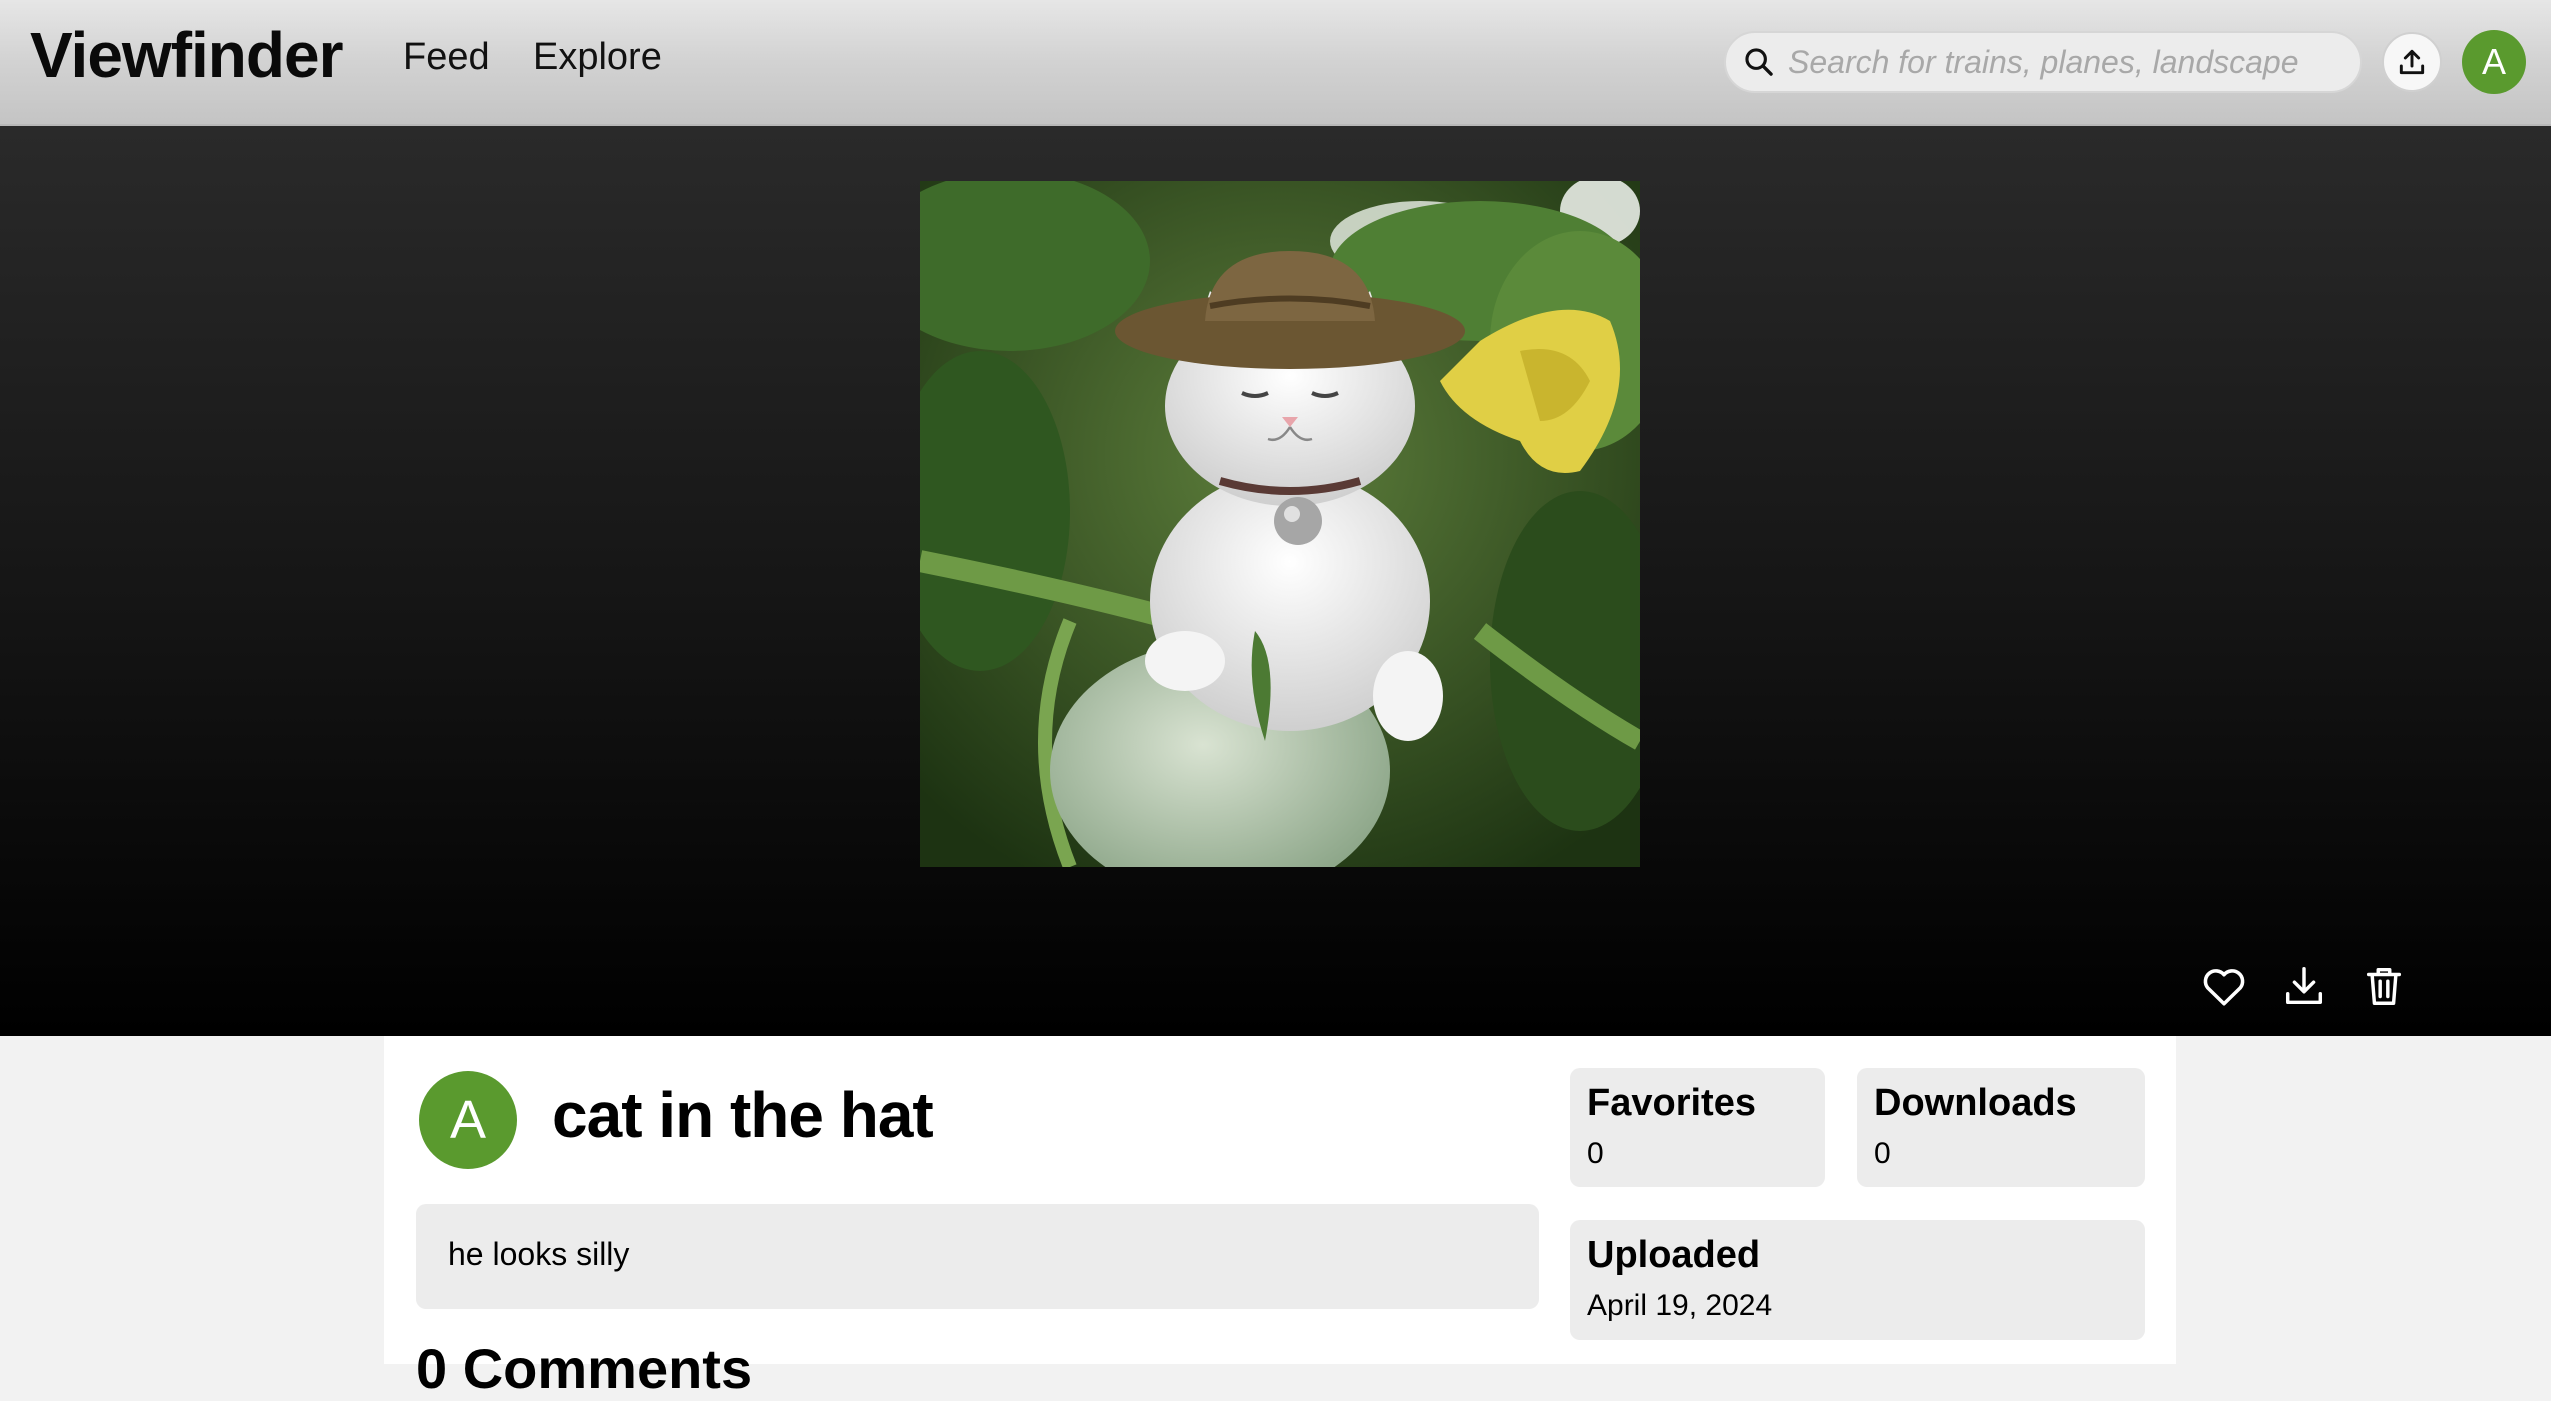 The image size is (2551, 1401). I want to click on search-bar, so click(2043, 62).